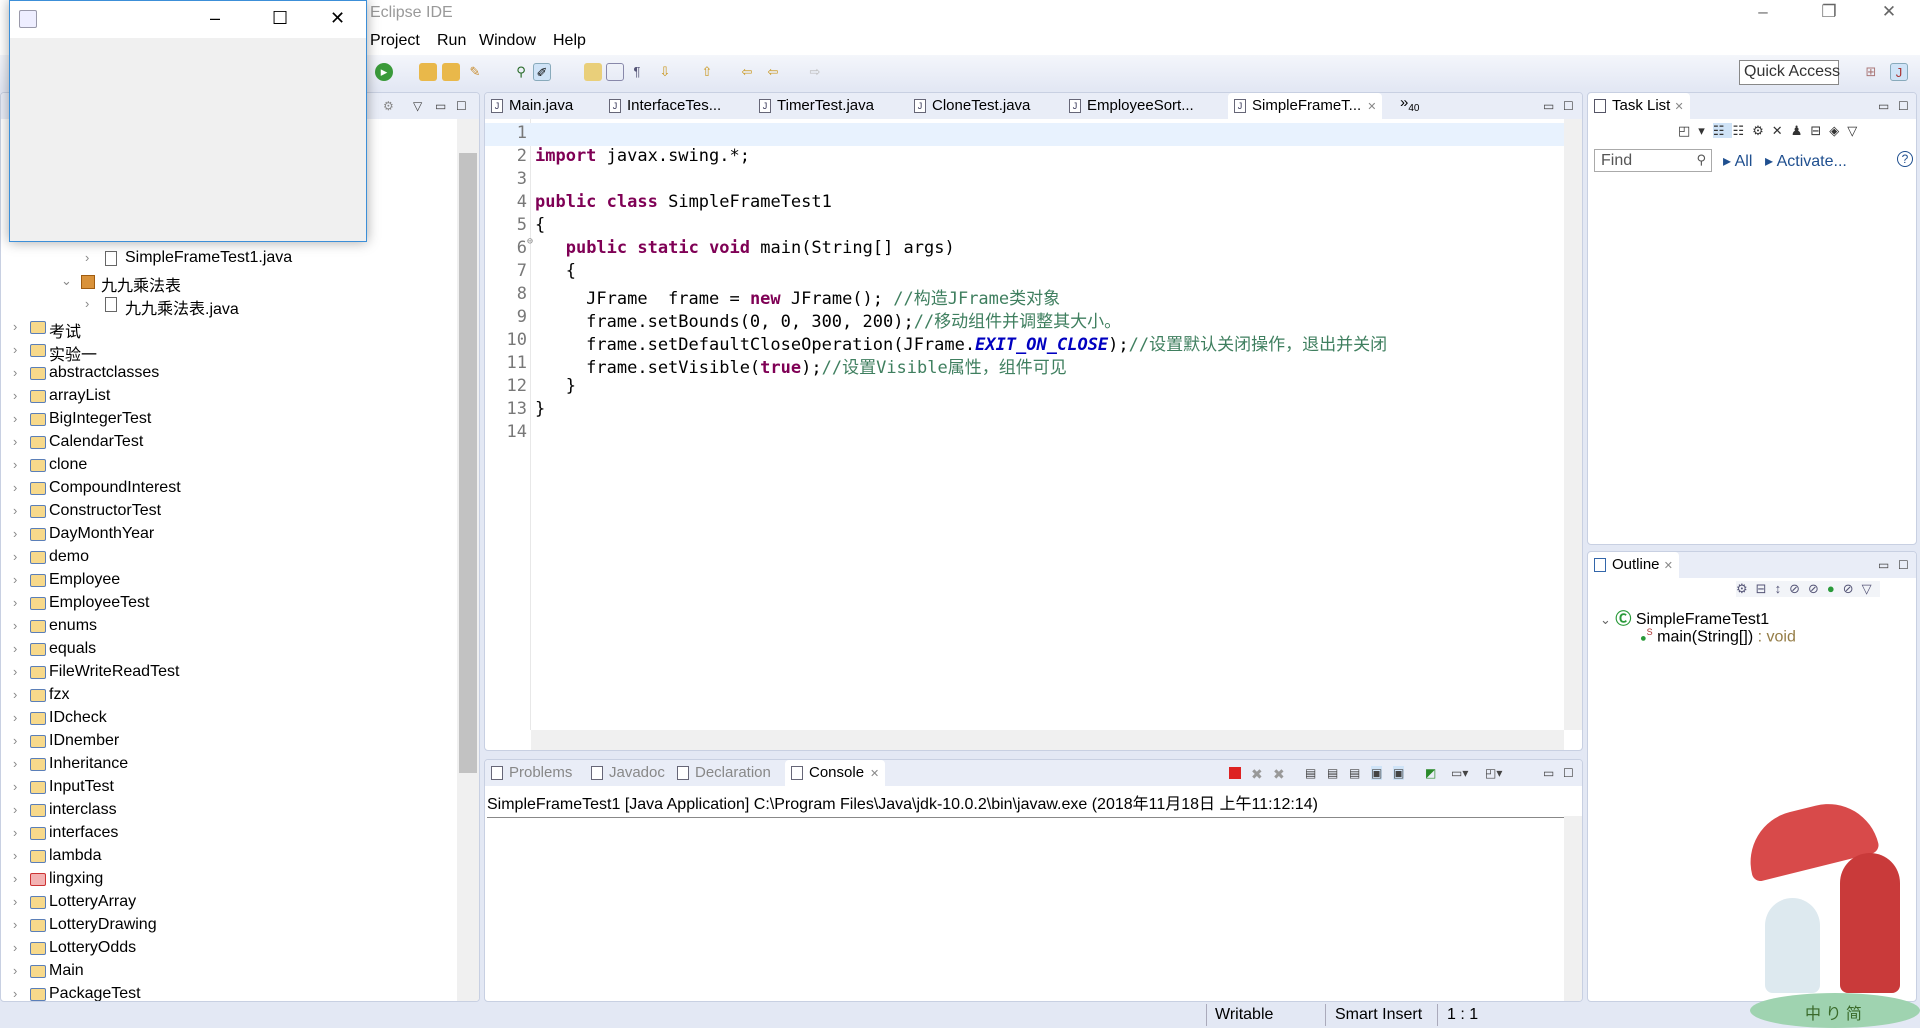 Image resolution: width=1920 pixels, height=1028 pixels. Describe the element at coordinates (1781, 130) in the screenshot. I see `hide-completed-icon: ✕` at that location.